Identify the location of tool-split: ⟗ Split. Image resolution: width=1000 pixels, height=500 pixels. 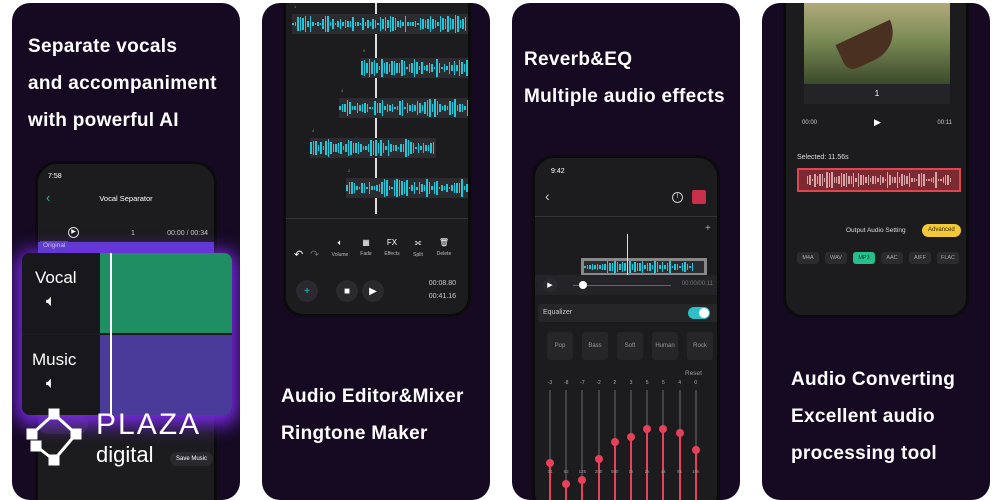
(418, 248).